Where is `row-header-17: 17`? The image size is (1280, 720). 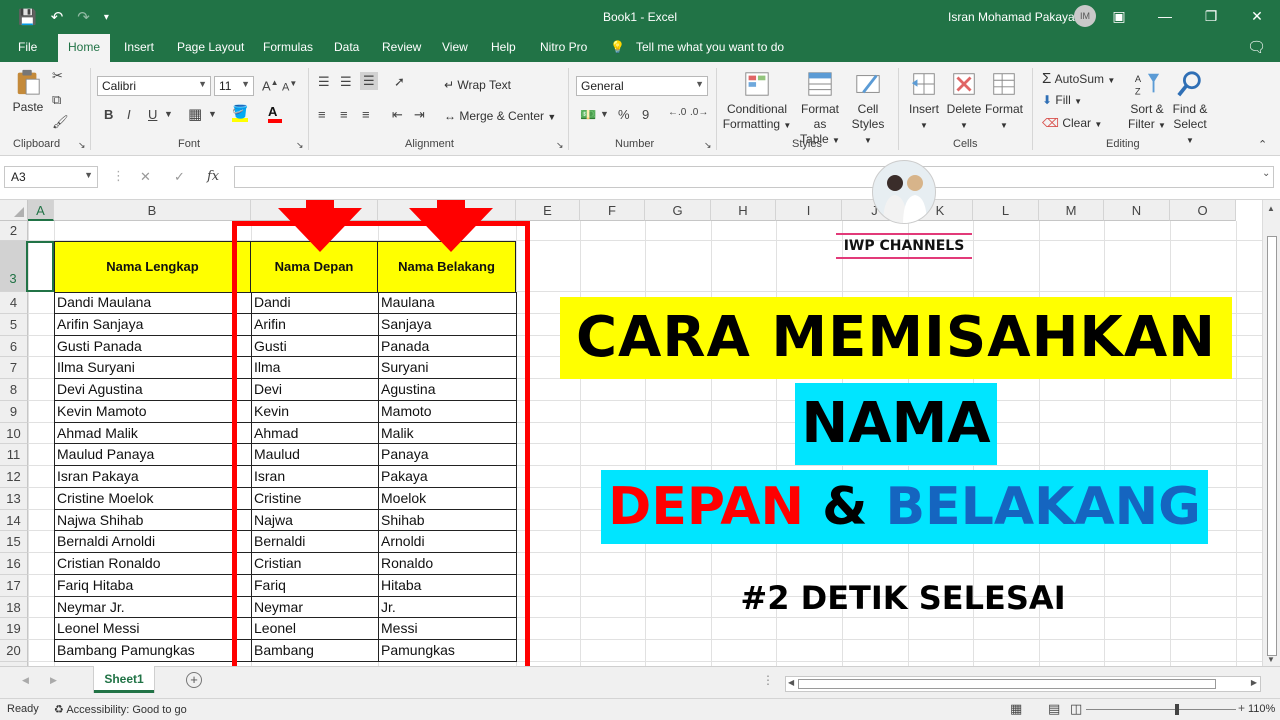
row-header-17: 17 is located at coordinates (14, 585).